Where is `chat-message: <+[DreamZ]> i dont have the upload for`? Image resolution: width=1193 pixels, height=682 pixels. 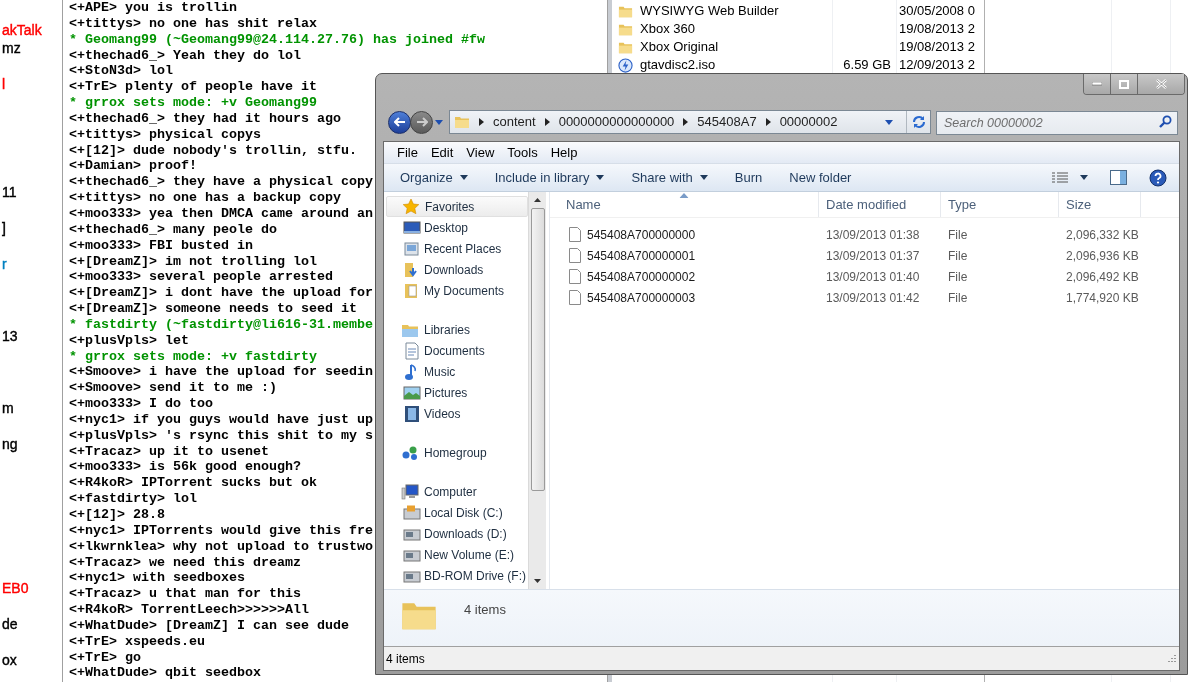 chat-message: <+[DreamZ]> i dont have the upload for is located at coordinates (221, 293).